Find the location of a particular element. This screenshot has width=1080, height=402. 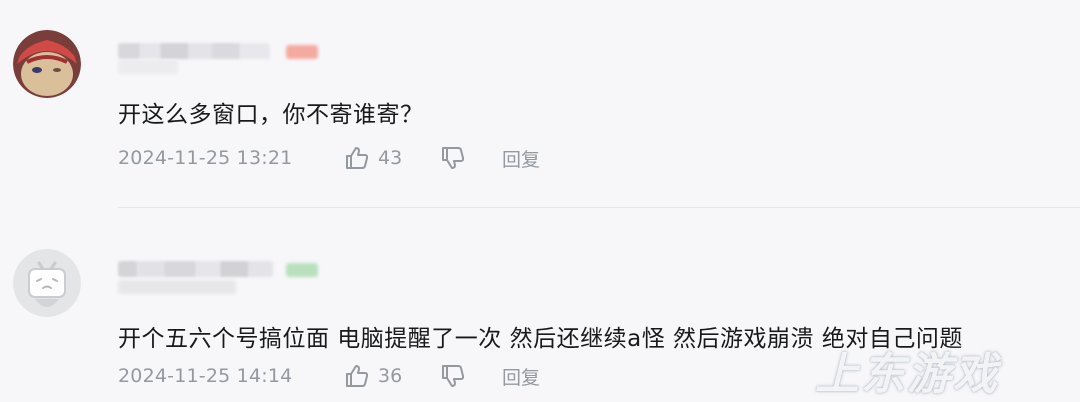

comment-time: 2024-11-25 14:14 is located at coordinates (205, 376).